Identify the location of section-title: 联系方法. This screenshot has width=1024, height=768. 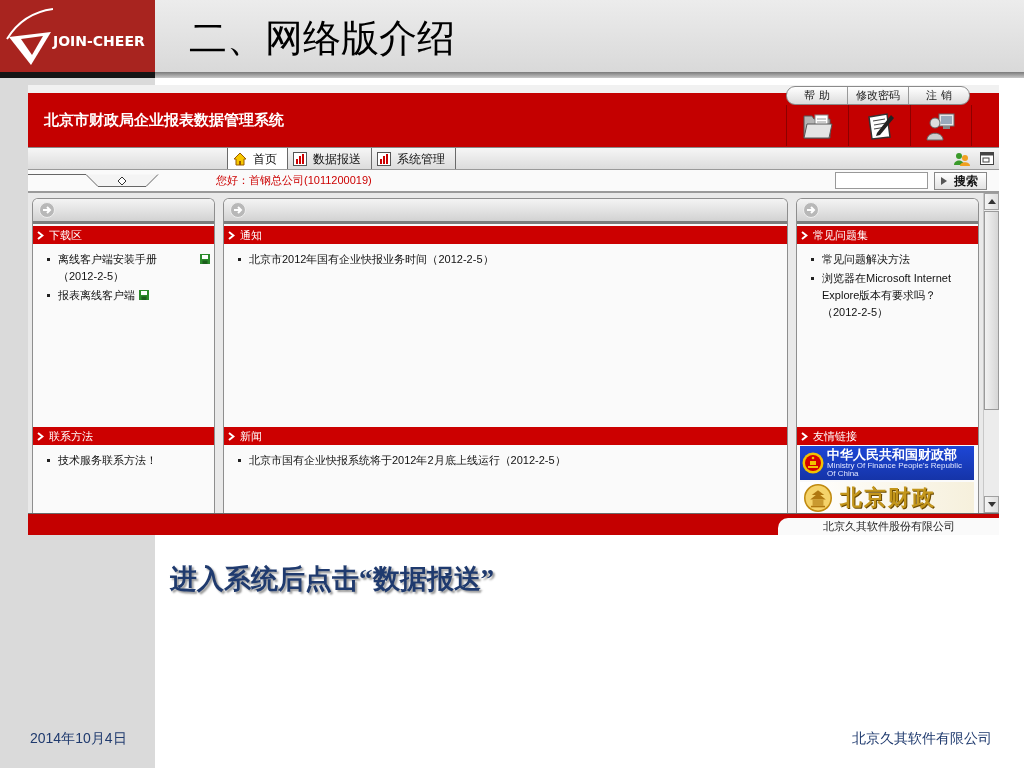
(71, 436).